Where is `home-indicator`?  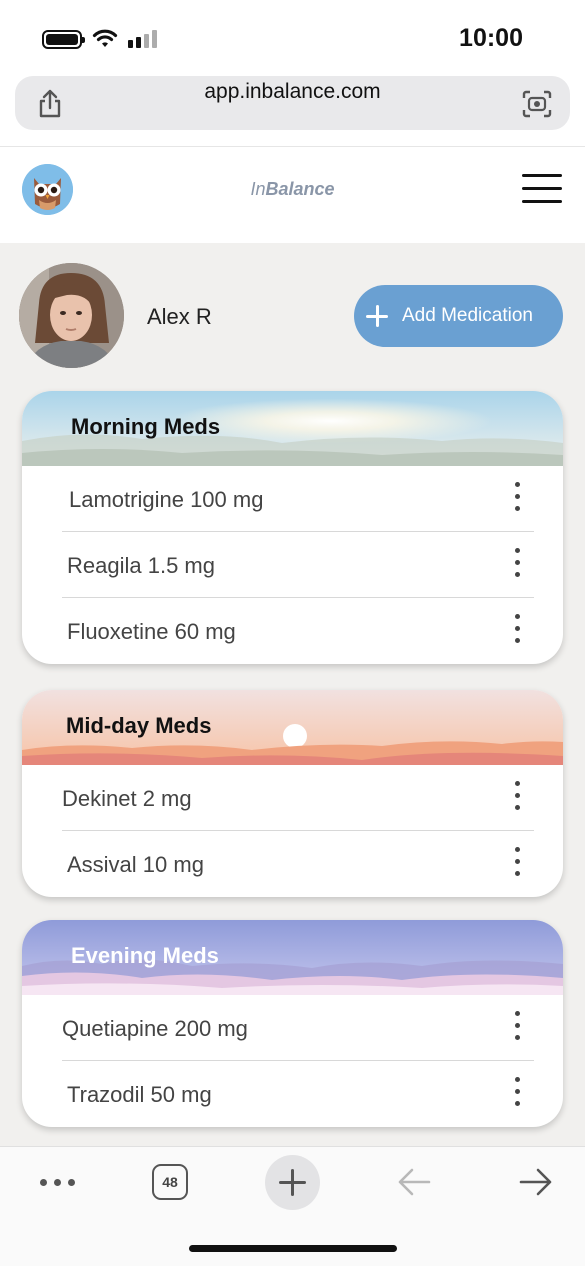 home-indicator is located at coordinates (293, 1248).